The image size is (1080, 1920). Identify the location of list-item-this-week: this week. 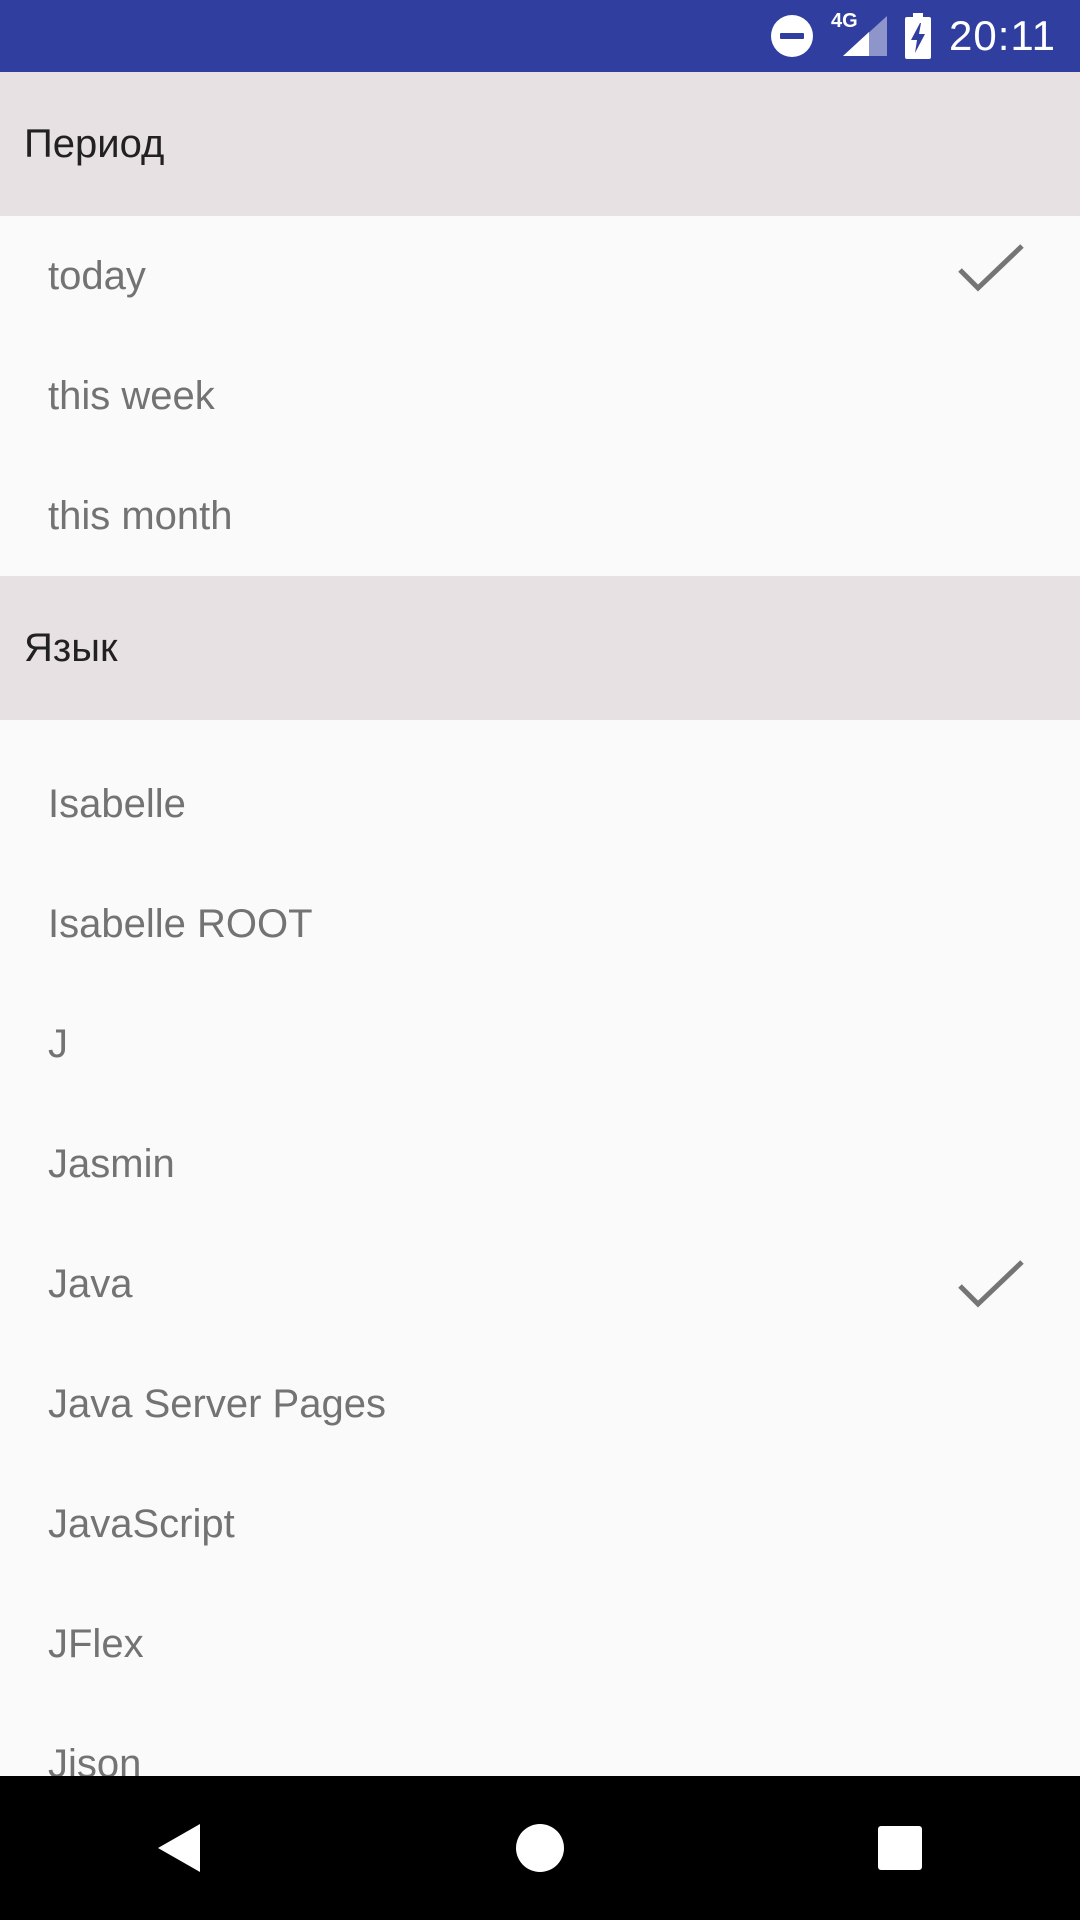
(540, 396).